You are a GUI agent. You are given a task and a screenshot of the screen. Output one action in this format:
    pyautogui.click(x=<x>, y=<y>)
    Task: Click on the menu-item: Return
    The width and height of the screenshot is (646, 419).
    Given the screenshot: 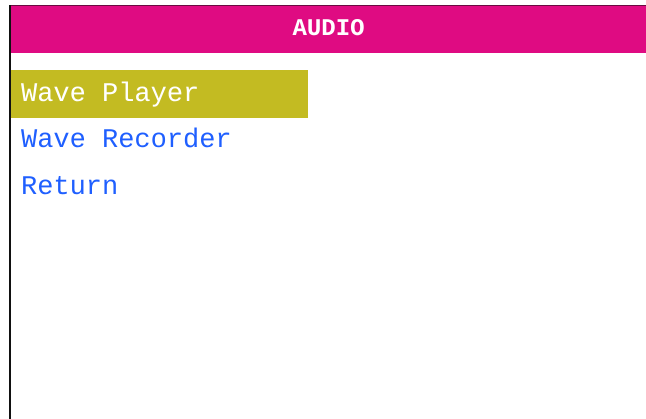 What is the action you would take?
    pyautogui.click(x=64, y=188)
    